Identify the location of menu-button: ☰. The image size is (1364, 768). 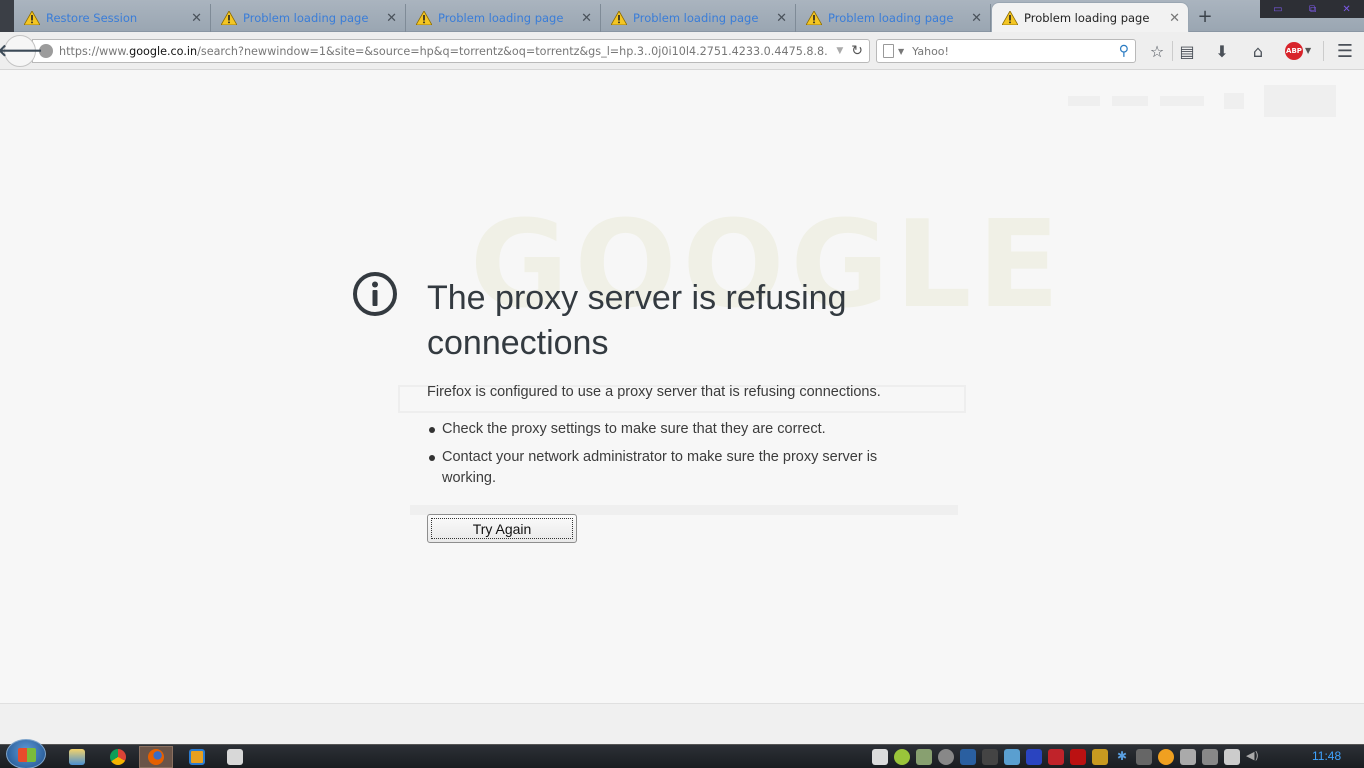
(1345, 51).